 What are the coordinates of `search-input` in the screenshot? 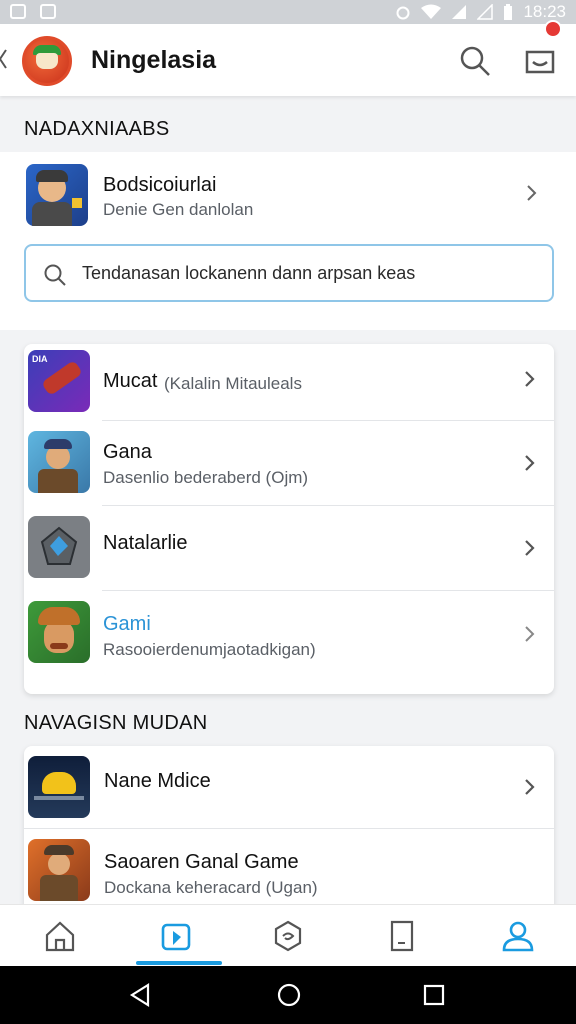 It's located at (312, 273).